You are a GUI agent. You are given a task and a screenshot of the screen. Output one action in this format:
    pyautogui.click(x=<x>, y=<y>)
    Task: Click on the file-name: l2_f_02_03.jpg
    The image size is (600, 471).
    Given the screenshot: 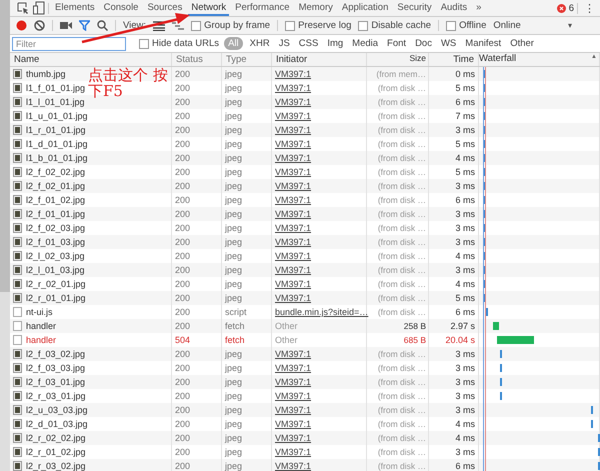 What is the action you would take?
    pyautogui.click(x=56, y=228)
    